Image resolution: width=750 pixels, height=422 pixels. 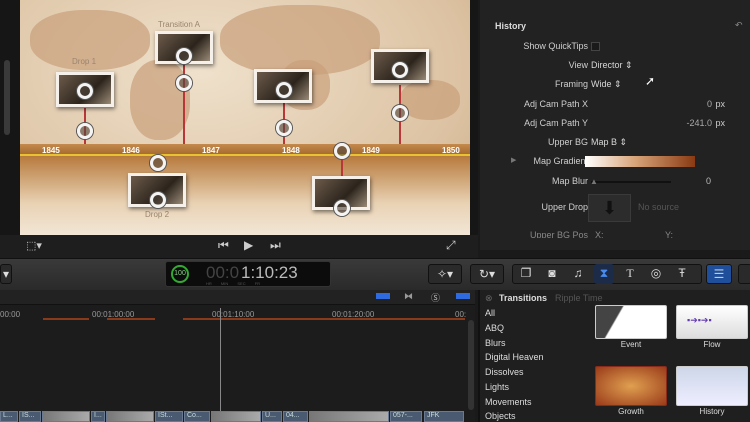 I want to click on reset-icon: ↶, so click(x=739, y=25).